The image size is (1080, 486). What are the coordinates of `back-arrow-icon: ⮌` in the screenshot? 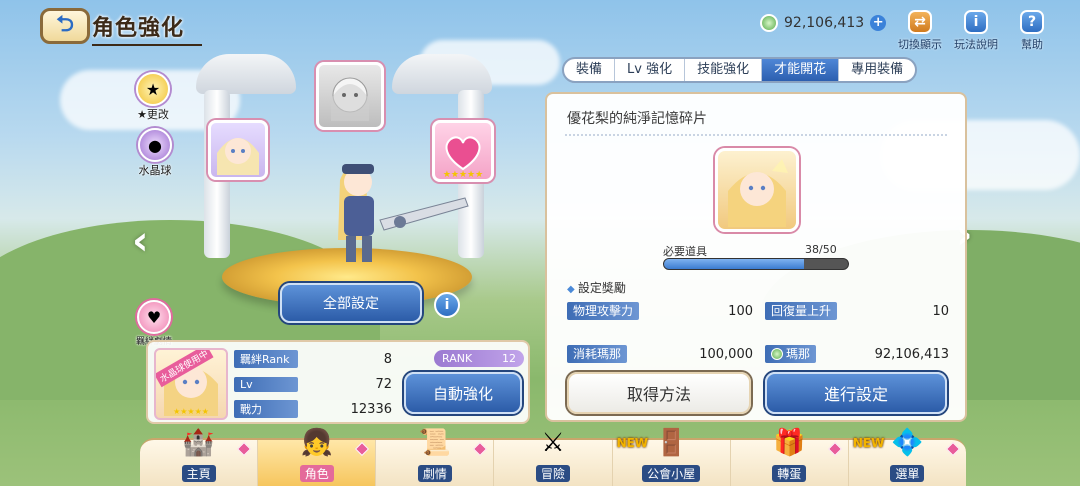 It's located at (65, 24).